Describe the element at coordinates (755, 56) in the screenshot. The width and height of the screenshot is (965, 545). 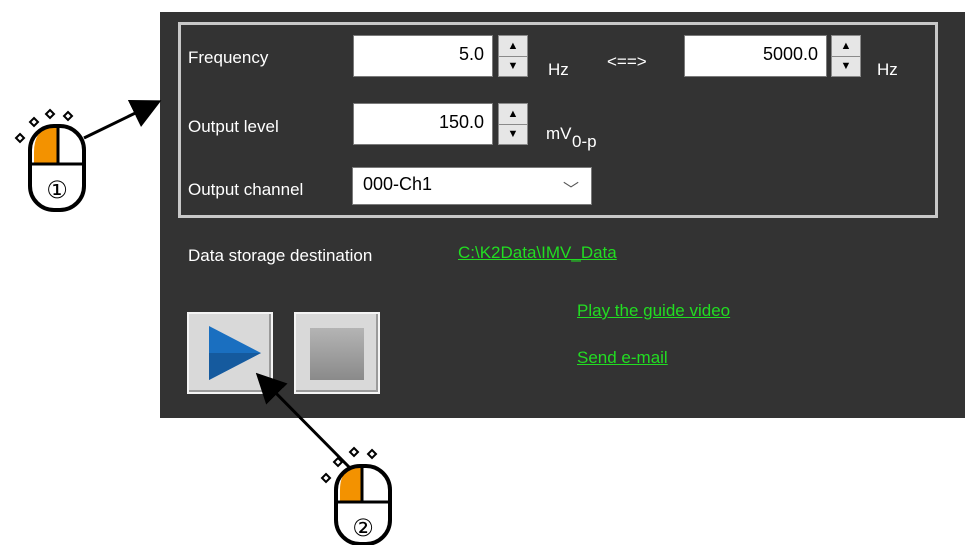
I see `frequency-end-input: 5000.0` at that location.